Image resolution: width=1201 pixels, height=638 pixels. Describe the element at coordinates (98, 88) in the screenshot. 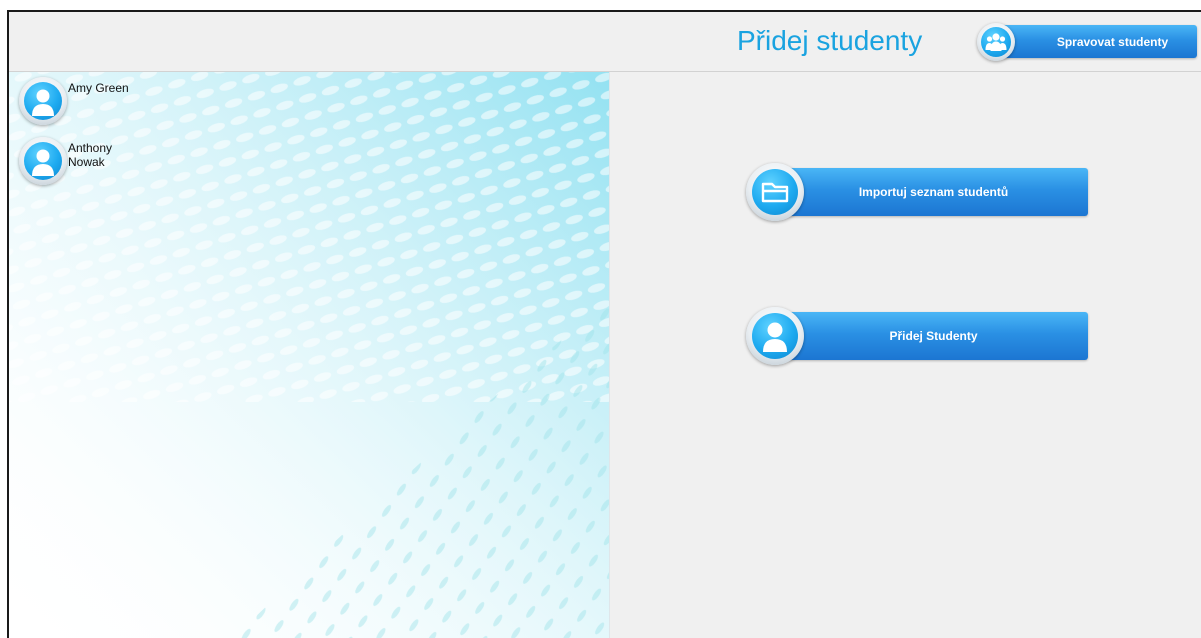

I see `student-name: Amy Green` at that location.